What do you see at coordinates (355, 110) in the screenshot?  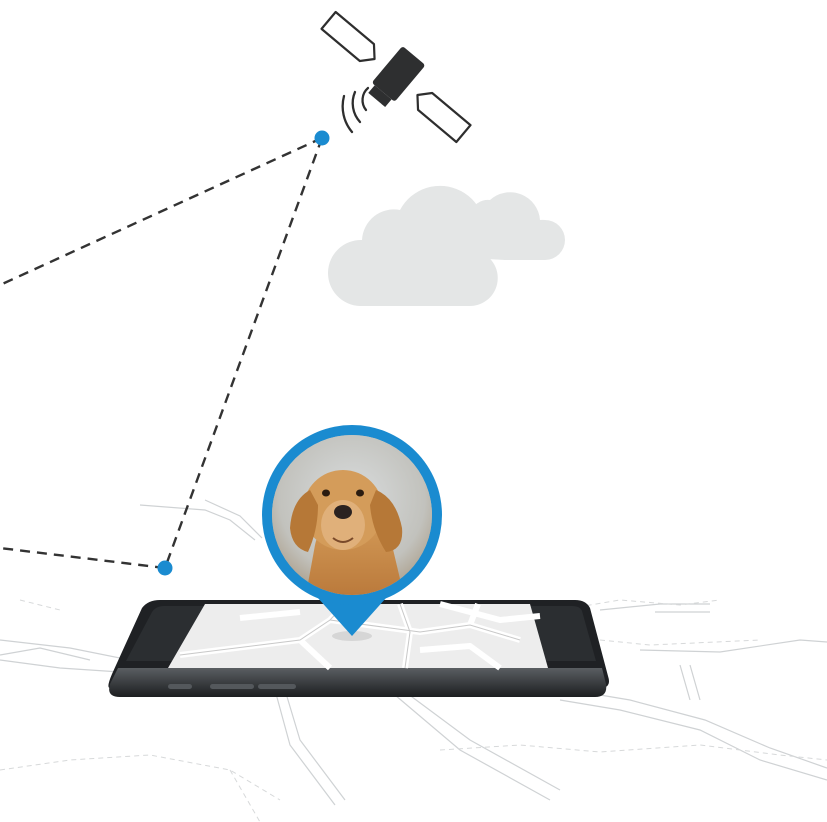 I see `signal-waves-icon` at bounding box center [355, 110].